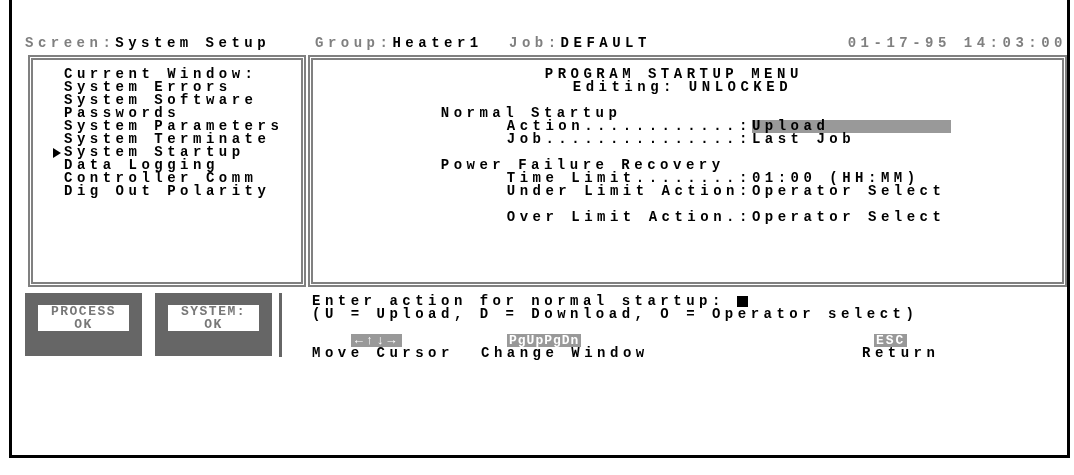 The image size is (1074, 475). Describe the element at coordinates (531, 113) in the screenshot. I see `section-heading: Normal Startup` at that location.